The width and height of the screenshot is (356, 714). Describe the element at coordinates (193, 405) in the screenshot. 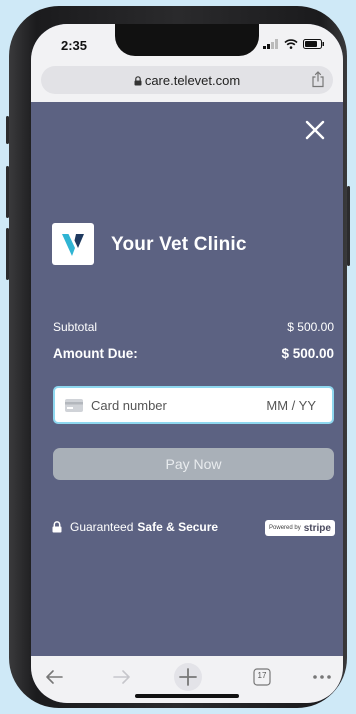

I see `card-input: Card number MM / YY` at that location.